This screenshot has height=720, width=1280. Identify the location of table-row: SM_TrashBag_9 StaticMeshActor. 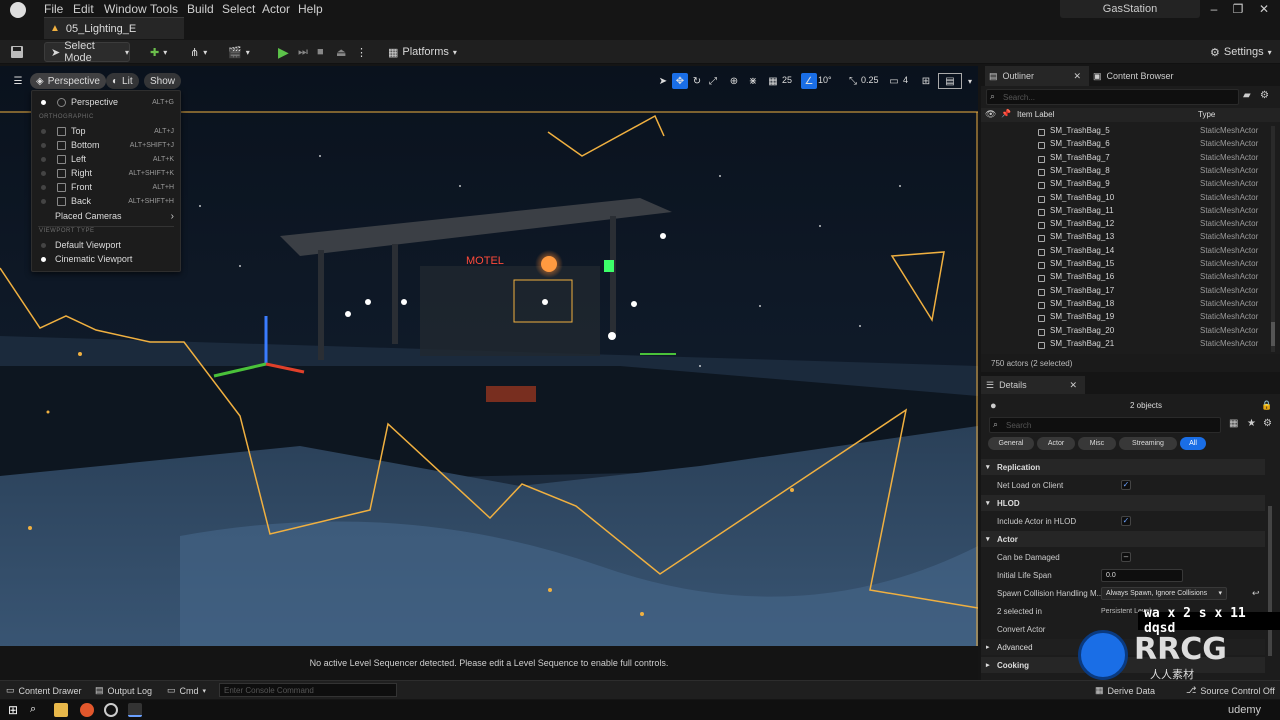
(1125, 185).